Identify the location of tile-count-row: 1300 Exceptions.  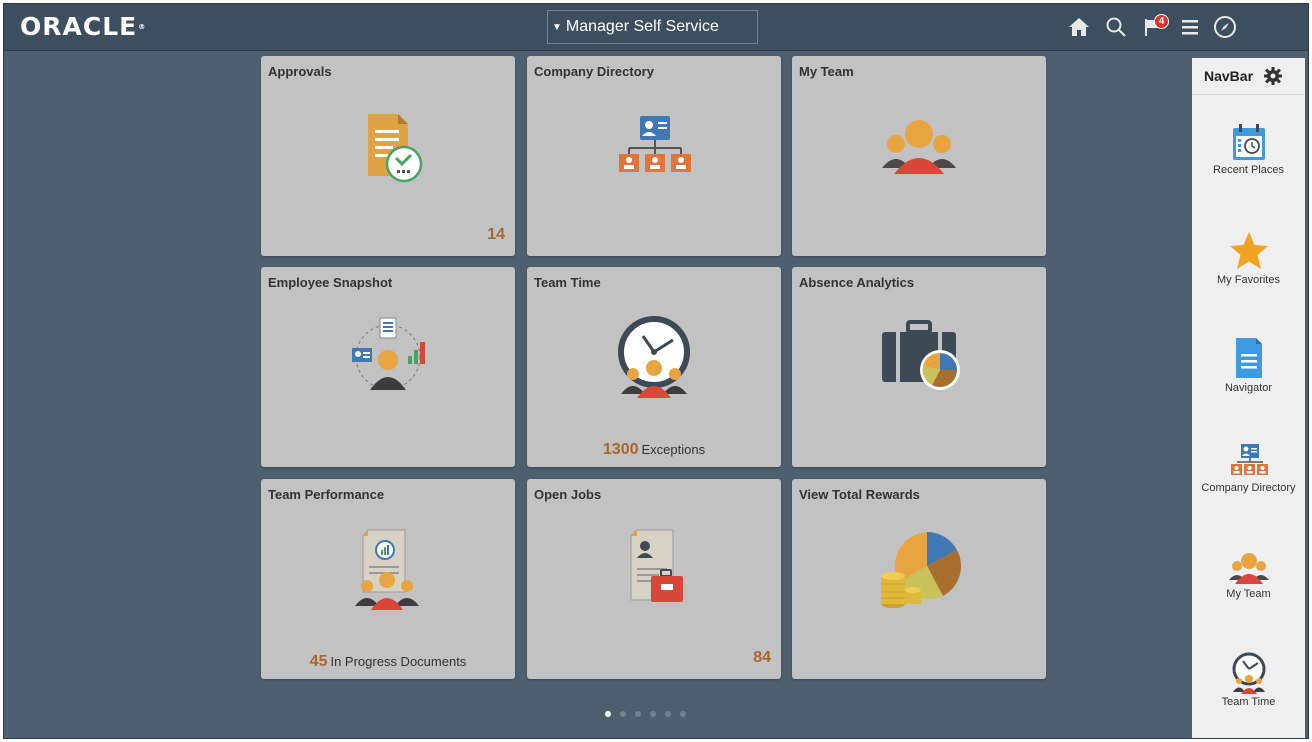
(654, 450).